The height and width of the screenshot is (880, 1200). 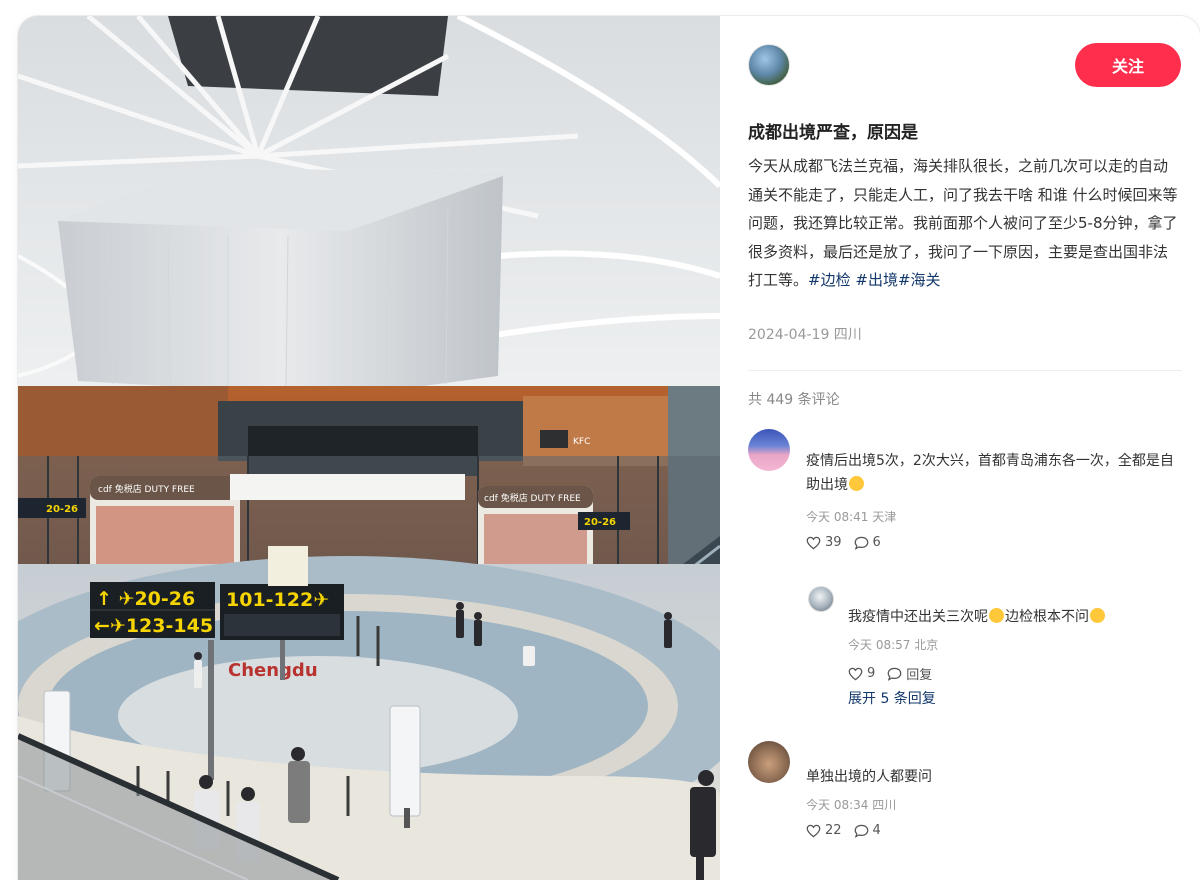 I want to click on follow-button: 关注, so click(x=1128, y=65).